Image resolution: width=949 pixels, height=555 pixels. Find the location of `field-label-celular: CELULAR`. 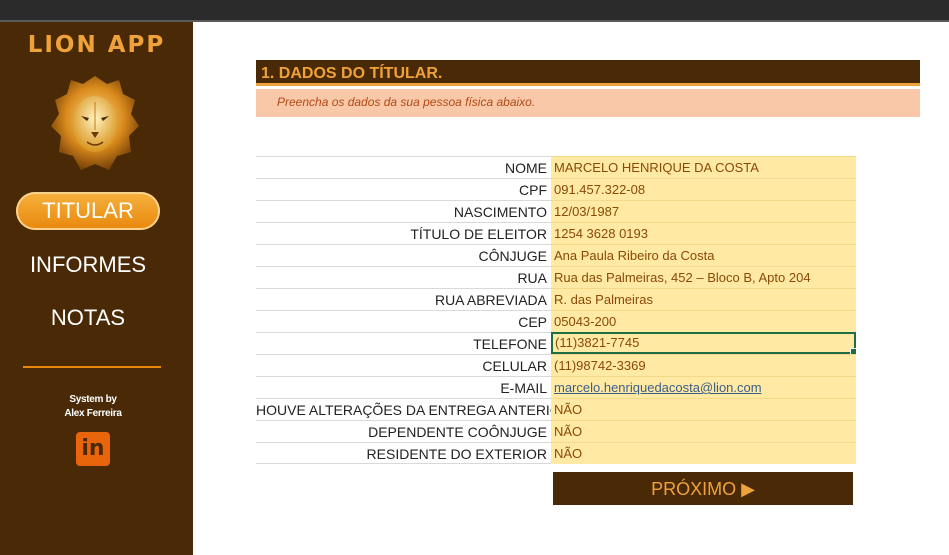

field-label-celular: CELULAR is located at coordinates (403, 365).